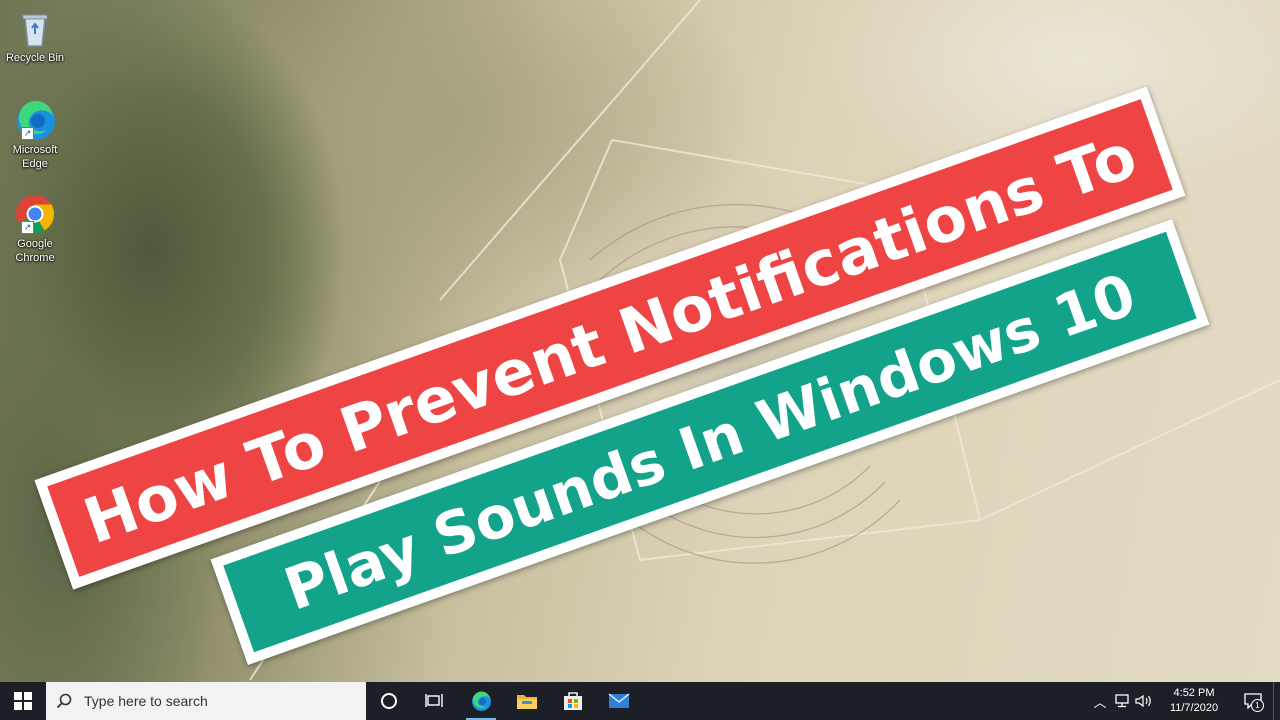  I want to click on windows-logo-icon, so click(23, 701).